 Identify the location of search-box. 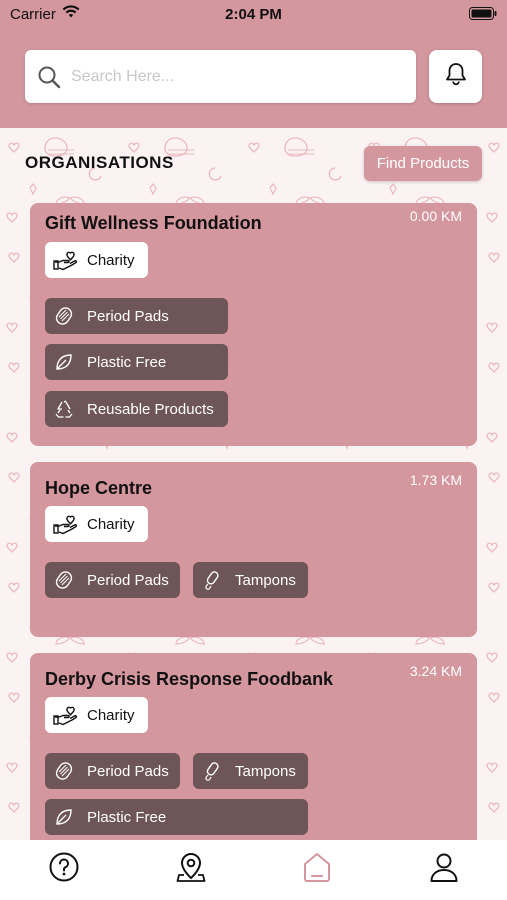
(220, 76).